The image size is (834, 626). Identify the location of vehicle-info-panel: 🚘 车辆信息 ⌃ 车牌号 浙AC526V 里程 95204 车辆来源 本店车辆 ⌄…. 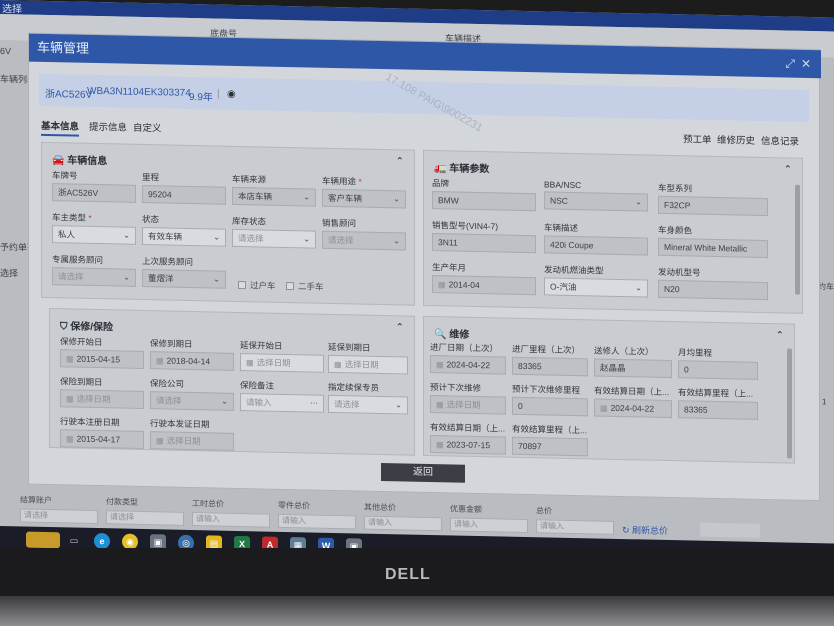
(228, 223).